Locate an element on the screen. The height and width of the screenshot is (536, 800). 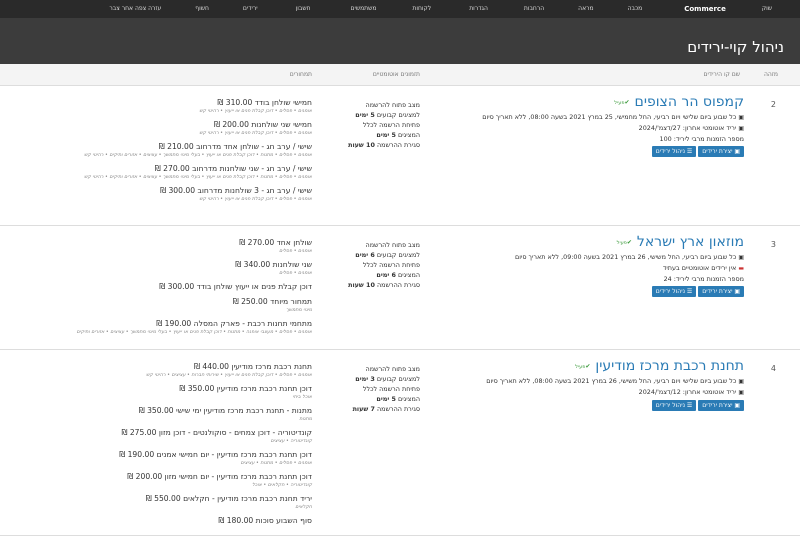
fair-detail-line: מספר הזמנות מרבי ליריד: 24 is located at coordinates (584, 279).